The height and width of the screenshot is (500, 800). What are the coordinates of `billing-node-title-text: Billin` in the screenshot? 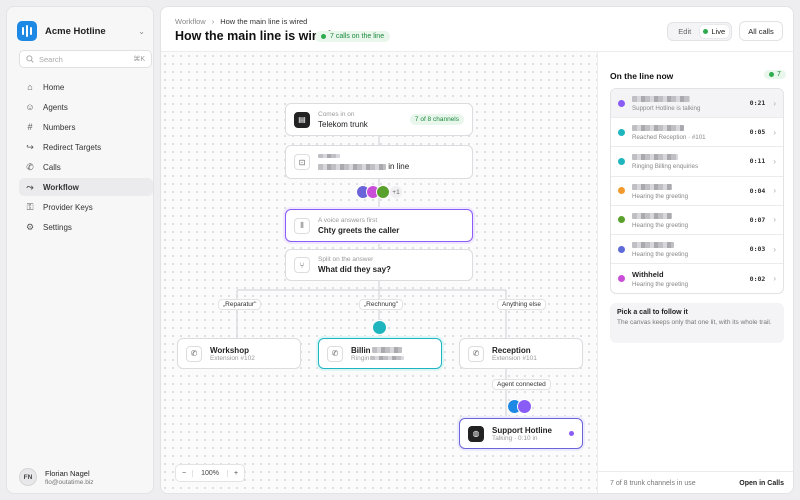 It's located at (361, 350).